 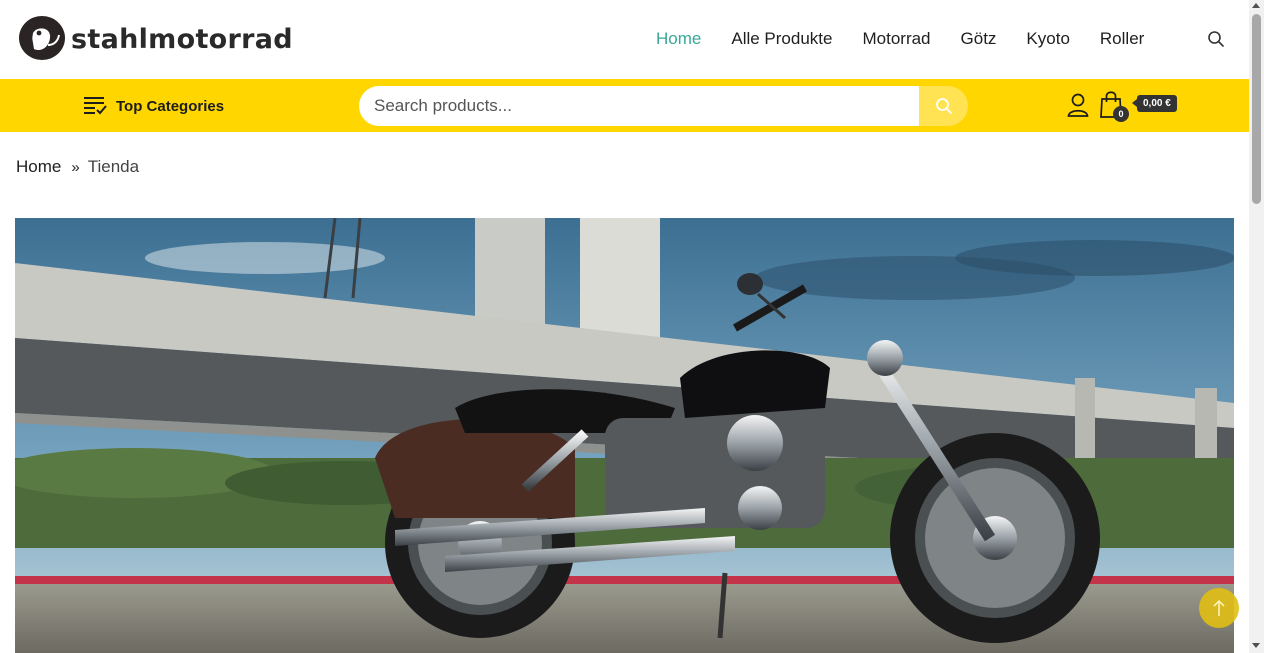 What do you see at coordinates (781, 39) in the screenshot?
I see `nav-item-alle-produkte: Alle Produkte` at bounding box center [781, 39].